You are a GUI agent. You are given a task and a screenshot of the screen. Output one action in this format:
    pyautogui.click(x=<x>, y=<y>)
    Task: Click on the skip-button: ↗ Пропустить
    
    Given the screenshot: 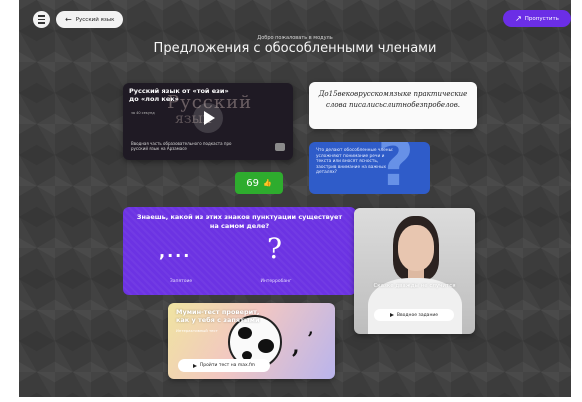 What is the action you would take?
    pyautogui.click(x=537, y=18)
    